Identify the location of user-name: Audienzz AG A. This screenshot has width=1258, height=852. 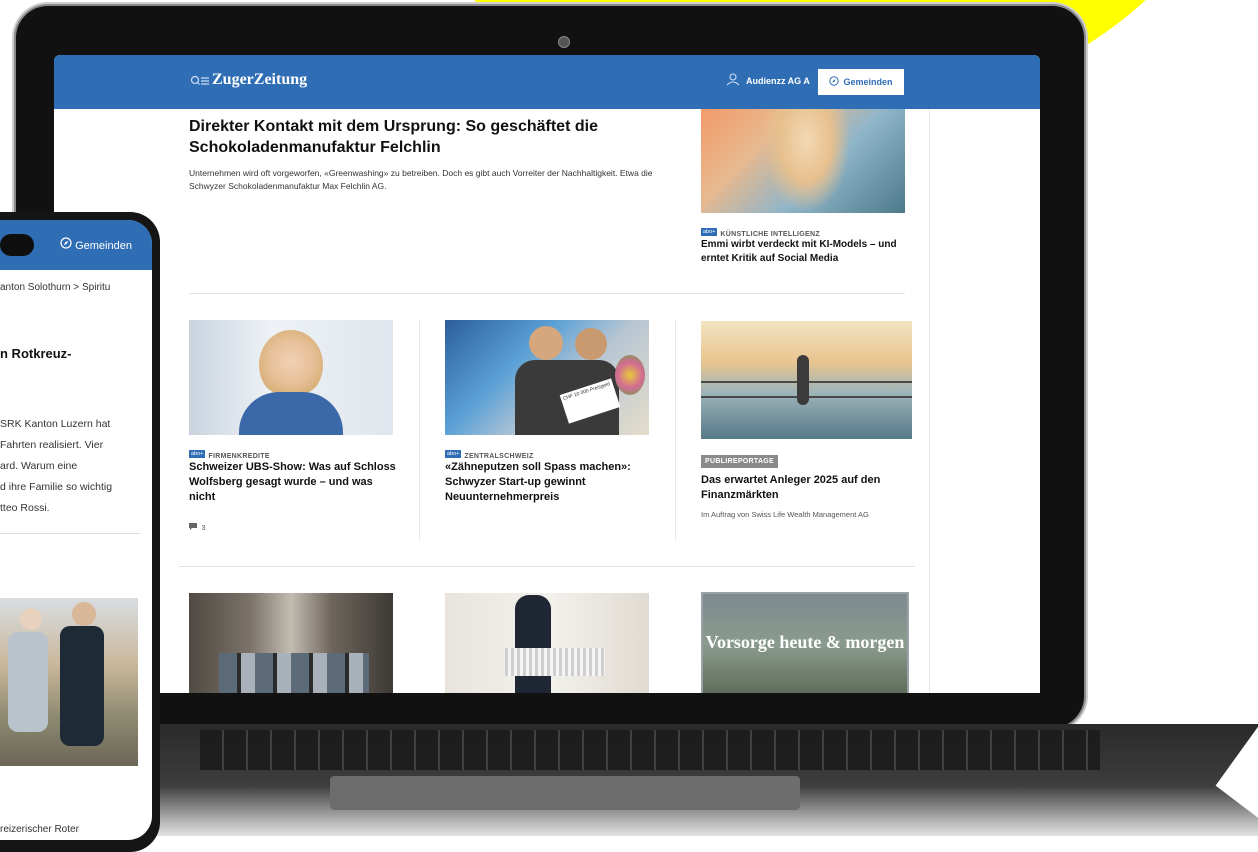
(778, 81).